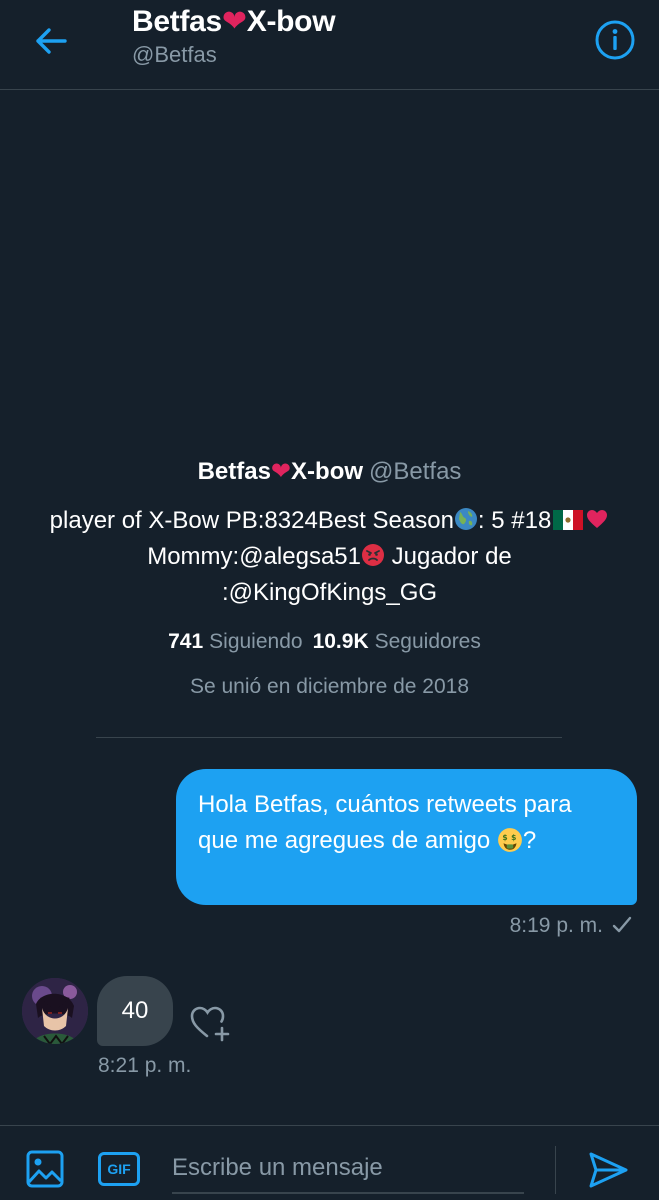 The image size is (659, 1200). What do you see at coordinates (186, 641) in the screenshot?
I see `following-count: 741` at bounding box center [186, 641].